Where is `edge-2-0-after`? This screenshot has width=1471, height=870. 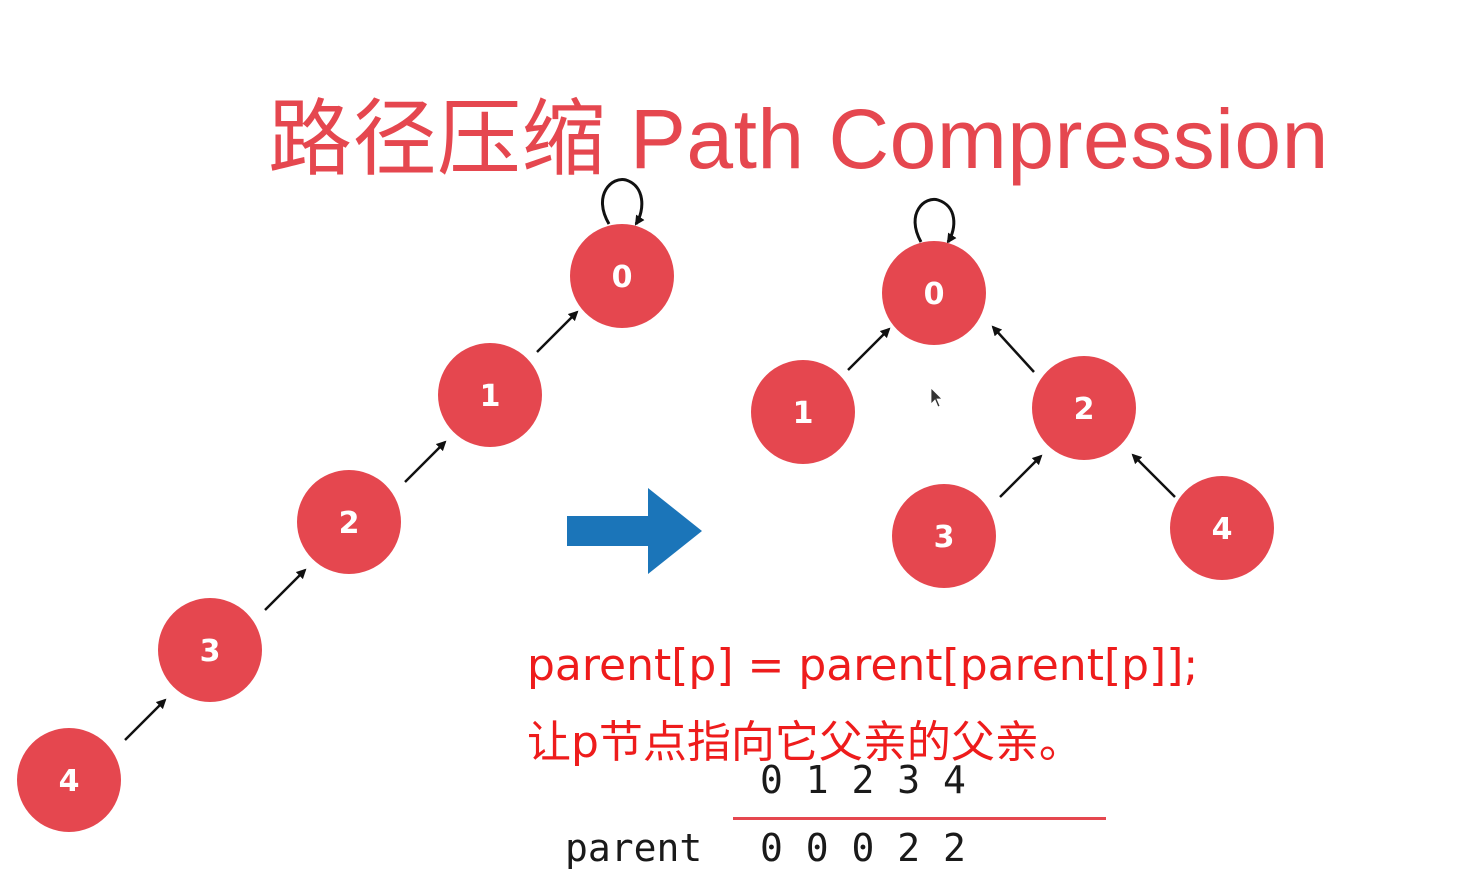 edge-2-0-after is located at coordinates (1013, 349).